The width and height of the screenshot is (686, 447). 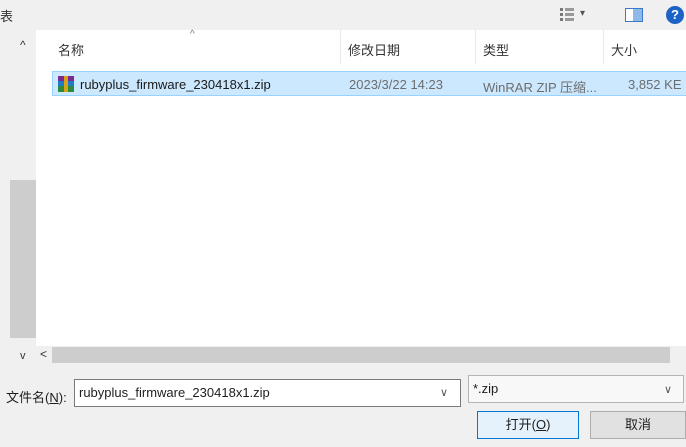 What do you see at coordinates (675, 15) in the screenshot?
I see `help-icon: ?` at bounding box center [675, 15].